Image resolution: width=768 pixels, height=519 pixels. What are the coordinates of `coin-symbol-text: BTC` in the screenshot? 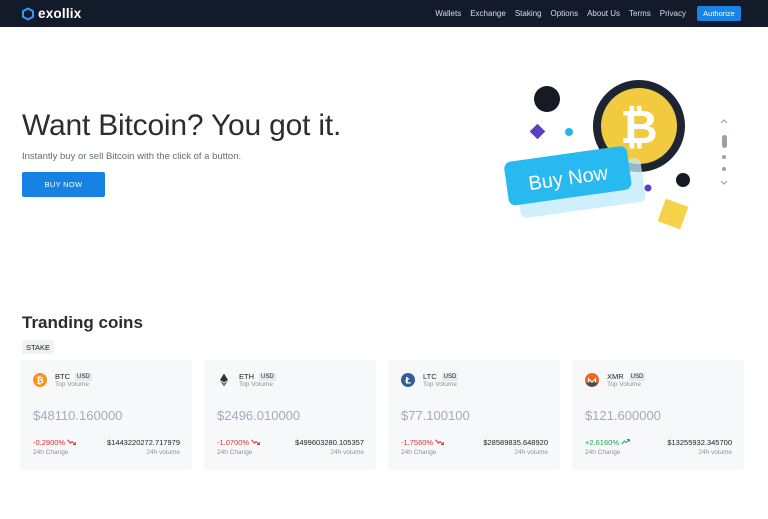 It's located at (62, 376).